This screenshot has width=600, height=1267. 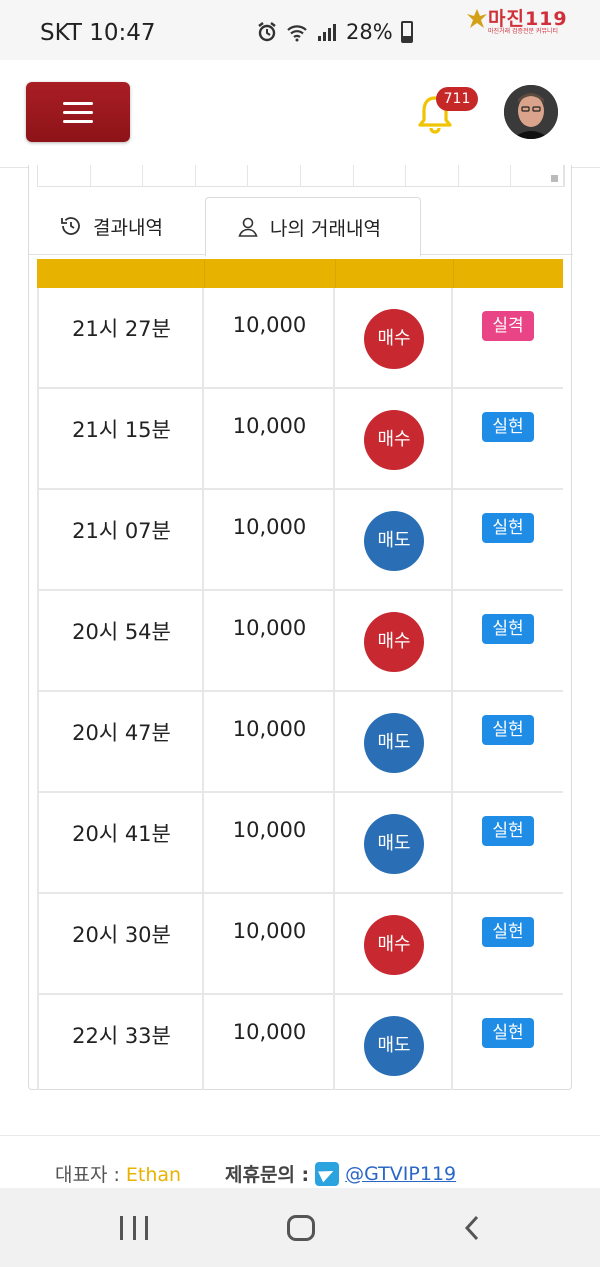 What do you see at coordinates (248, 227) in the screenshot?
I see `user-icon` at bounding box center [248, 227].